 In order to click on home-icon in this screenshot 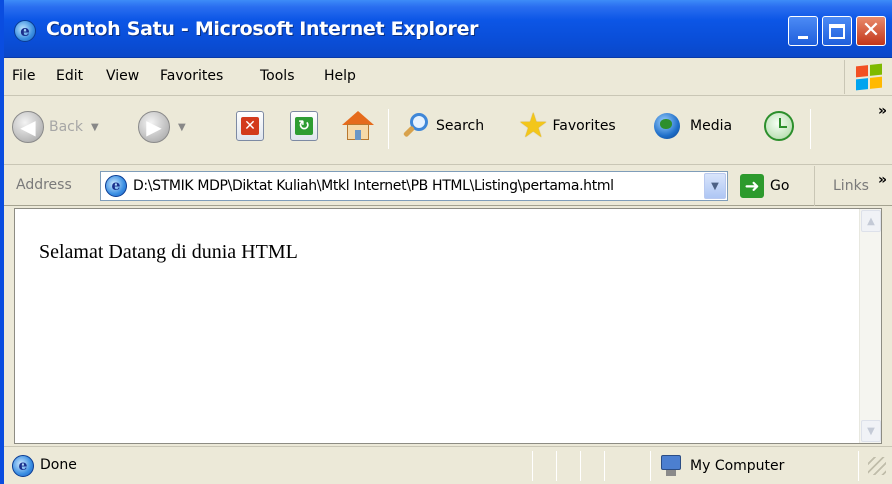, I will do `click(358, 126)`.